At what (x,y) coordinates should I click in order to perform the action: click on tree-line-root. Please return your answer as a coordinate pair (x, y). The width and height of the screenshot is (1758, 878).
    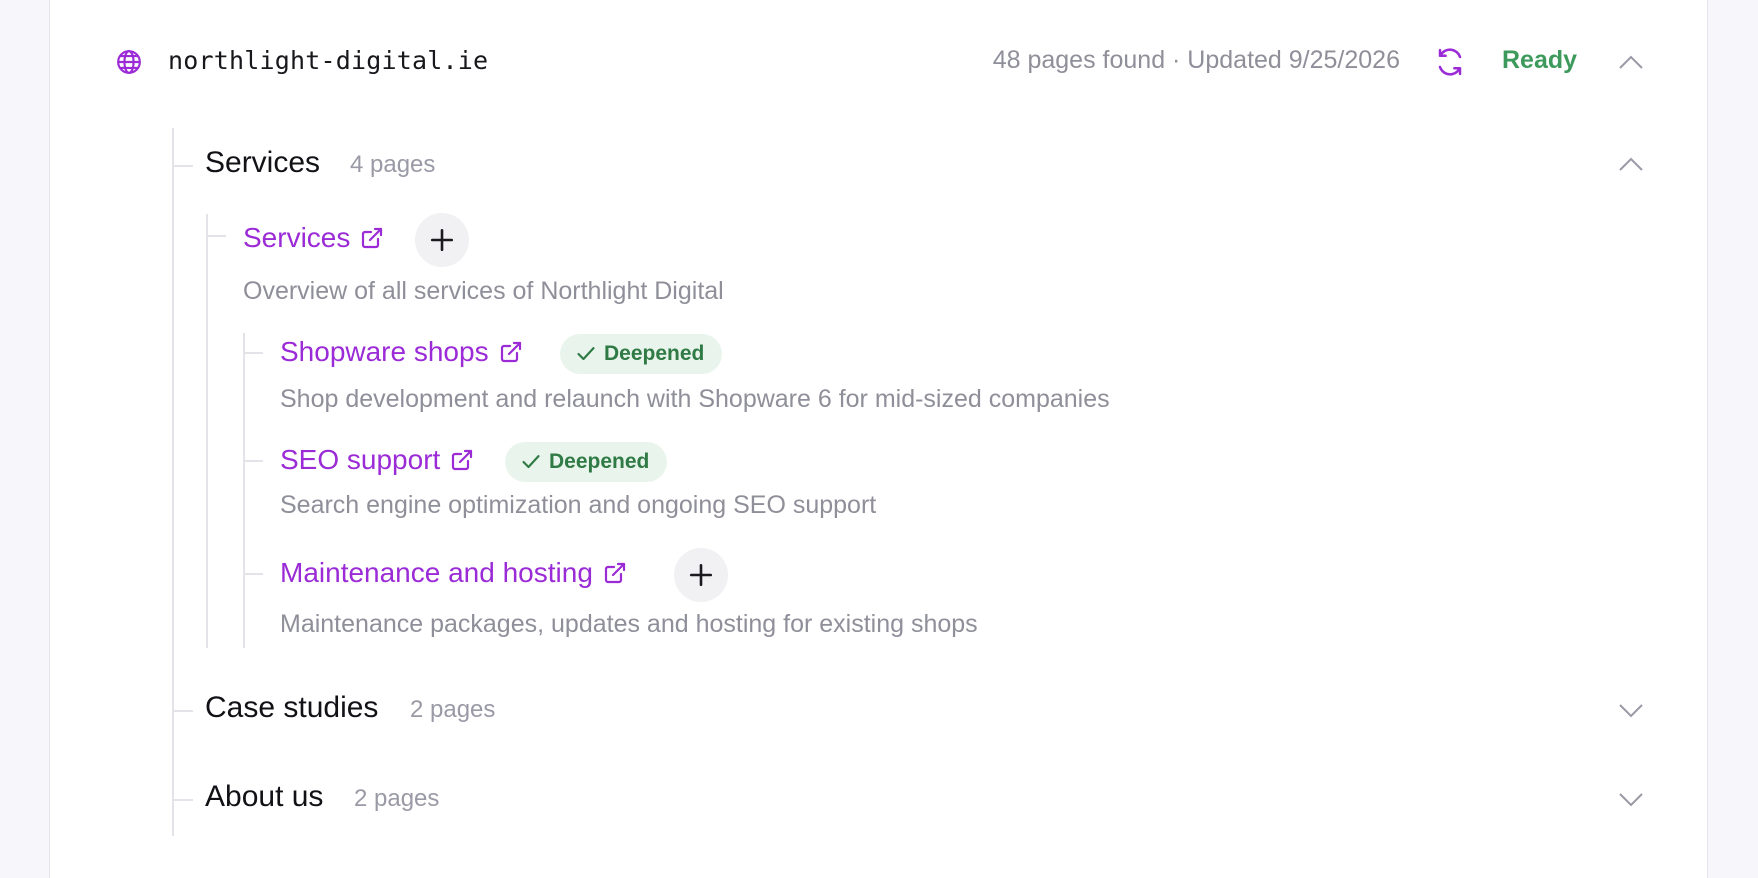
    Looking at the image, I should click on (173, 482).